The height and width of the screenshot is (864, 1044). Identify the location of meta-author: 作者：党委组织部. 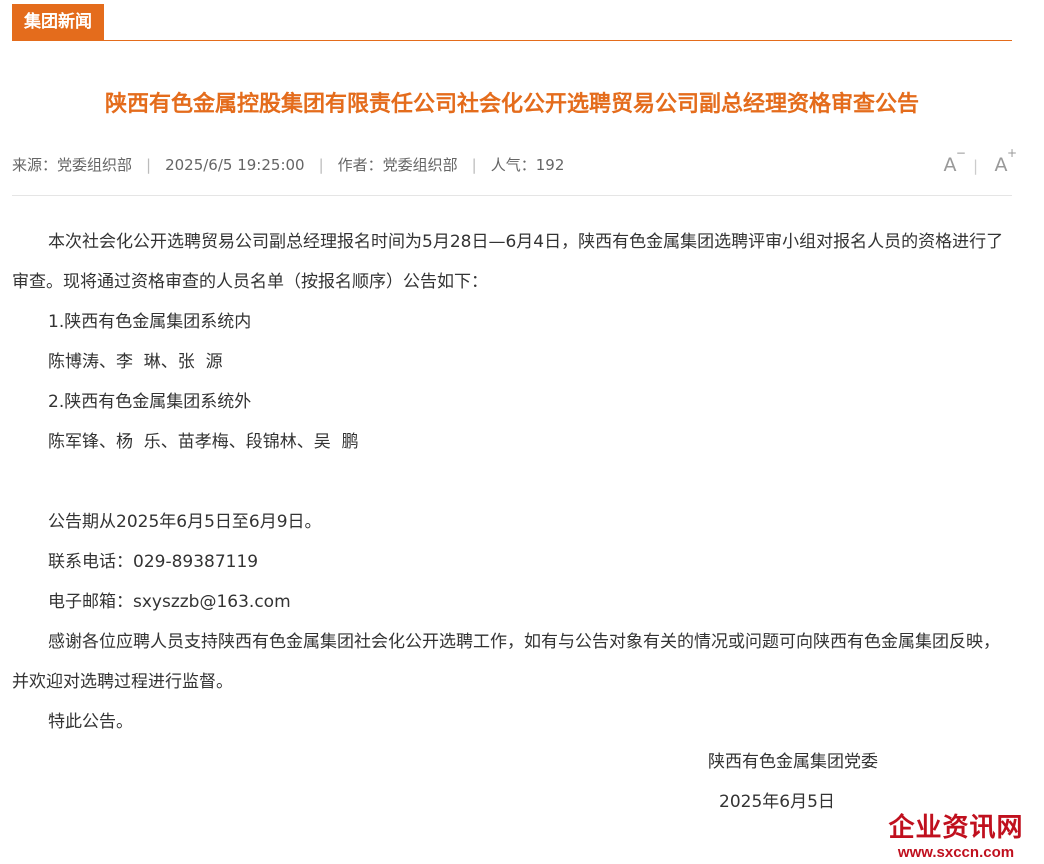
(397, 165).